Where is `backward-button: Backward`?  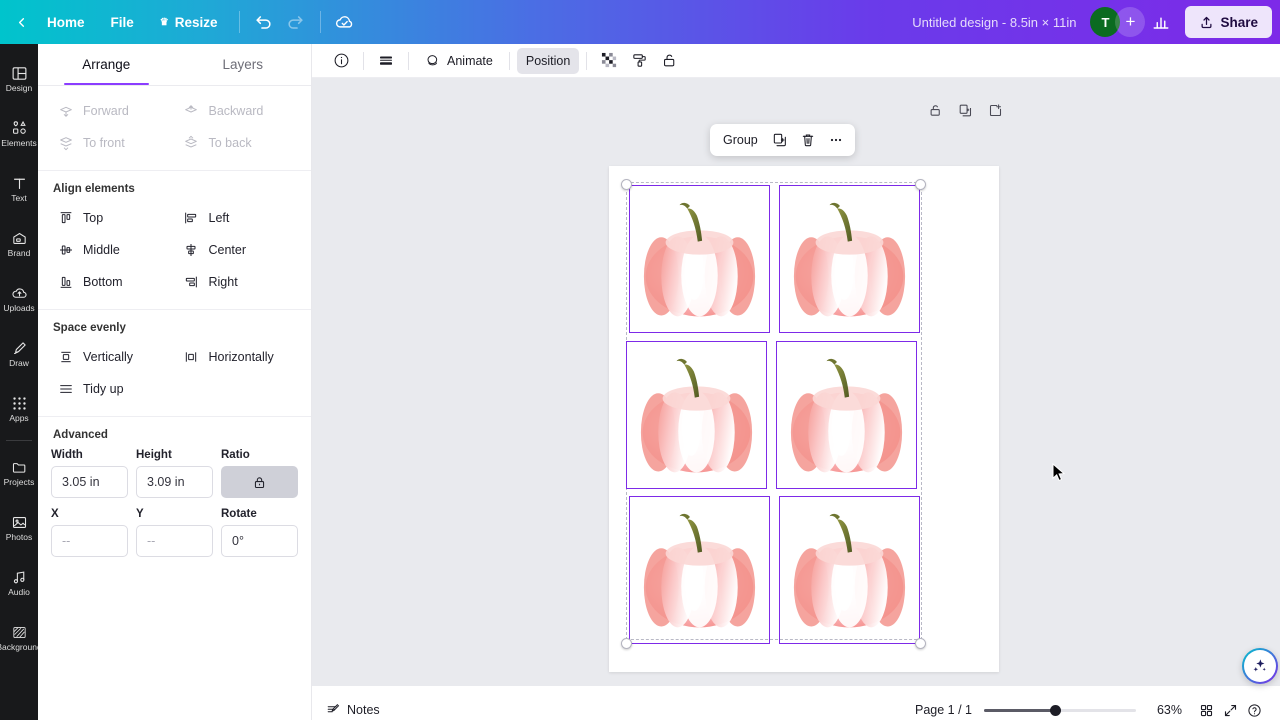 backward-button: Backward is located at coordinates (238, 111).